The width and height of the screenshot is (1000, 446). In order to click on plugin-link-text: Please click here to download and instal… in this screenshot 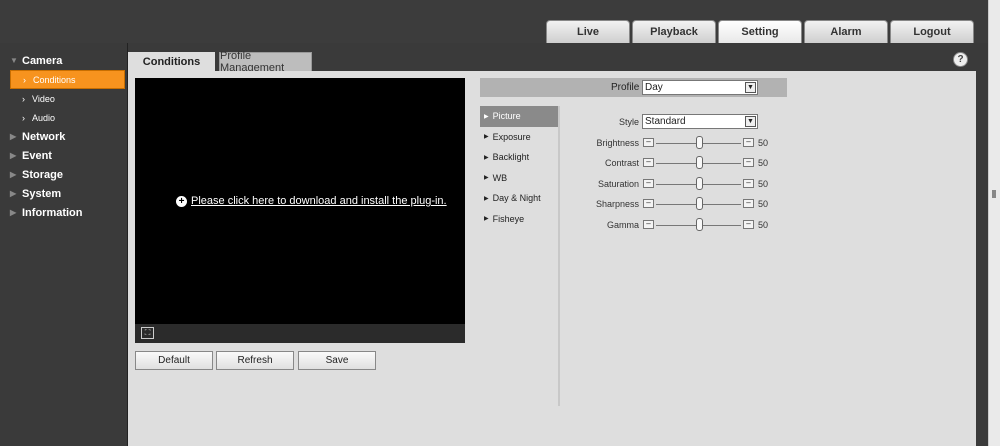, I will do `click(319, 201)`.